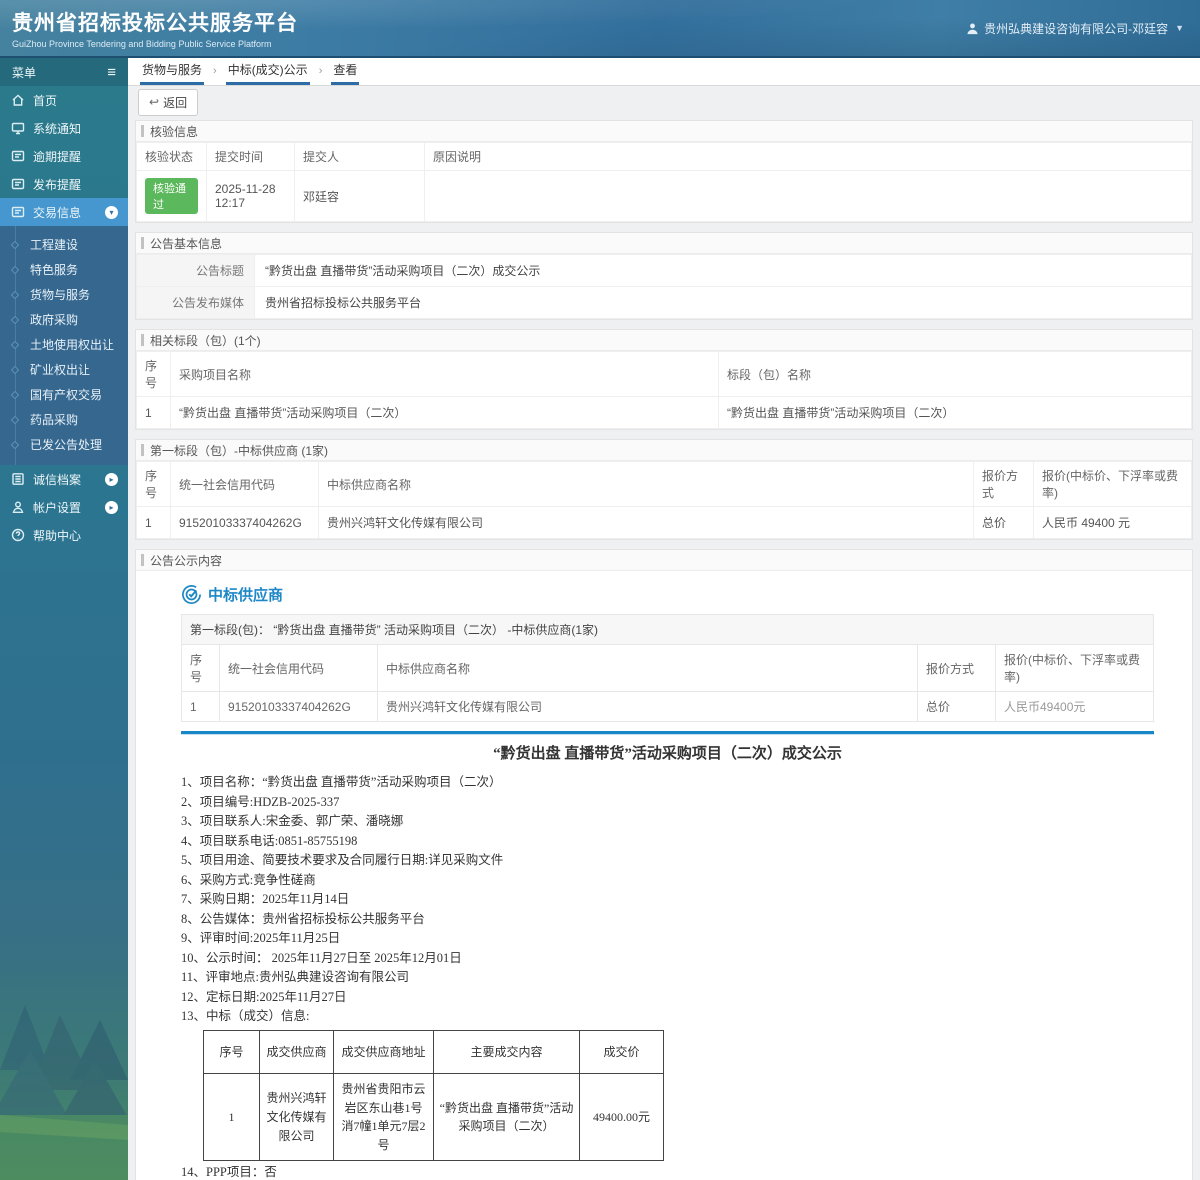  What do you see at coordinates (191, 594) in the screenshot?
I see `target-check-icon` at bounding box center [191, 594].